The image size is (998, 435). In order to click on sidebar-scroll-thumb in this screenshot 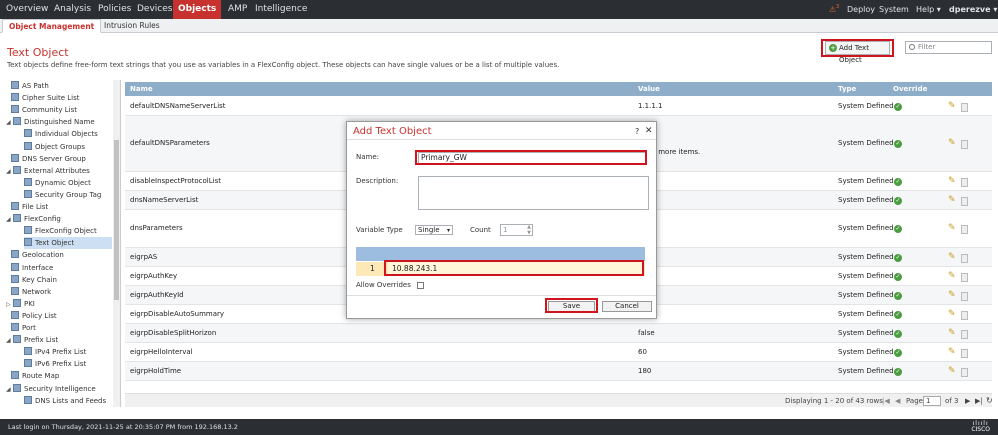, I will do `click(116, 220)`.